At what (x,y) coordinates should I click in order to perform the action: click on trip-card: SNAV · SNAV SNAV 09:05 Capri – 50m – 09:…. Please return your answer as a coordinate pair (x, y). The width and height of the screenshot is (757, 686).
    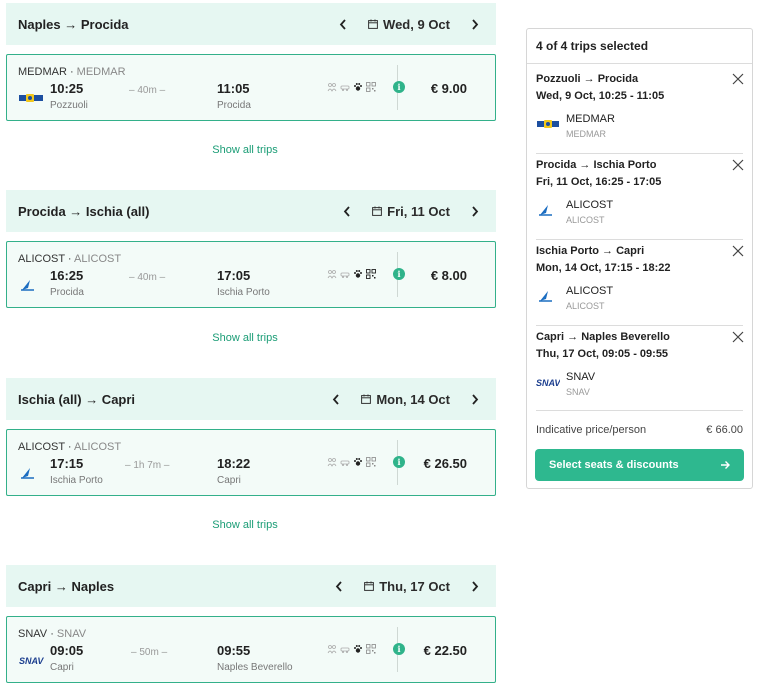
    Looking at the image, I should click on (251, 649).